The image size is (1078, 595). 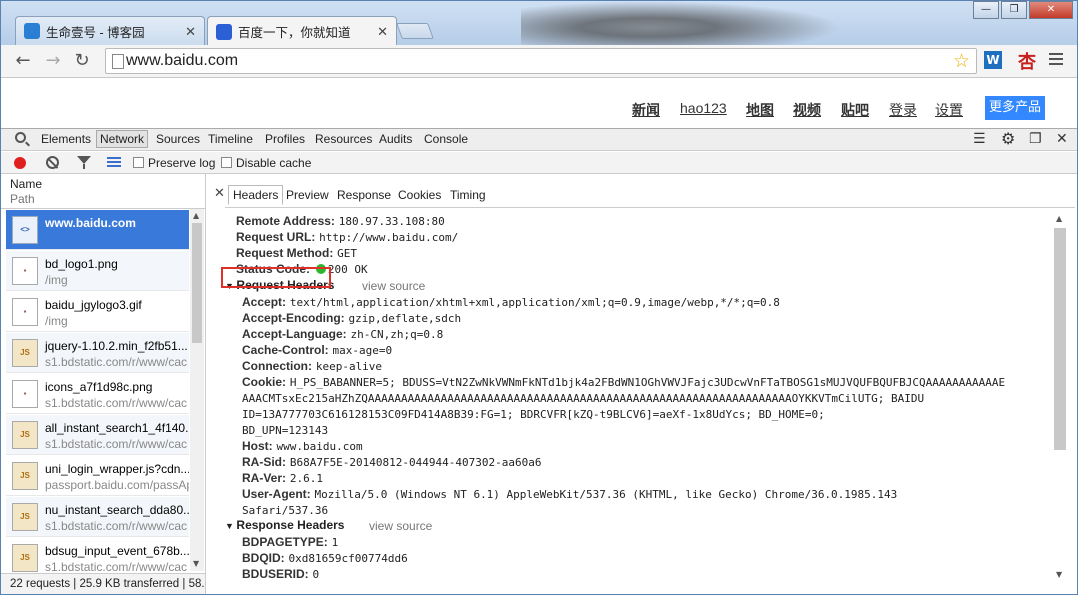 I want to click on close-window-button: ✕, so click(x=1051, y=10).